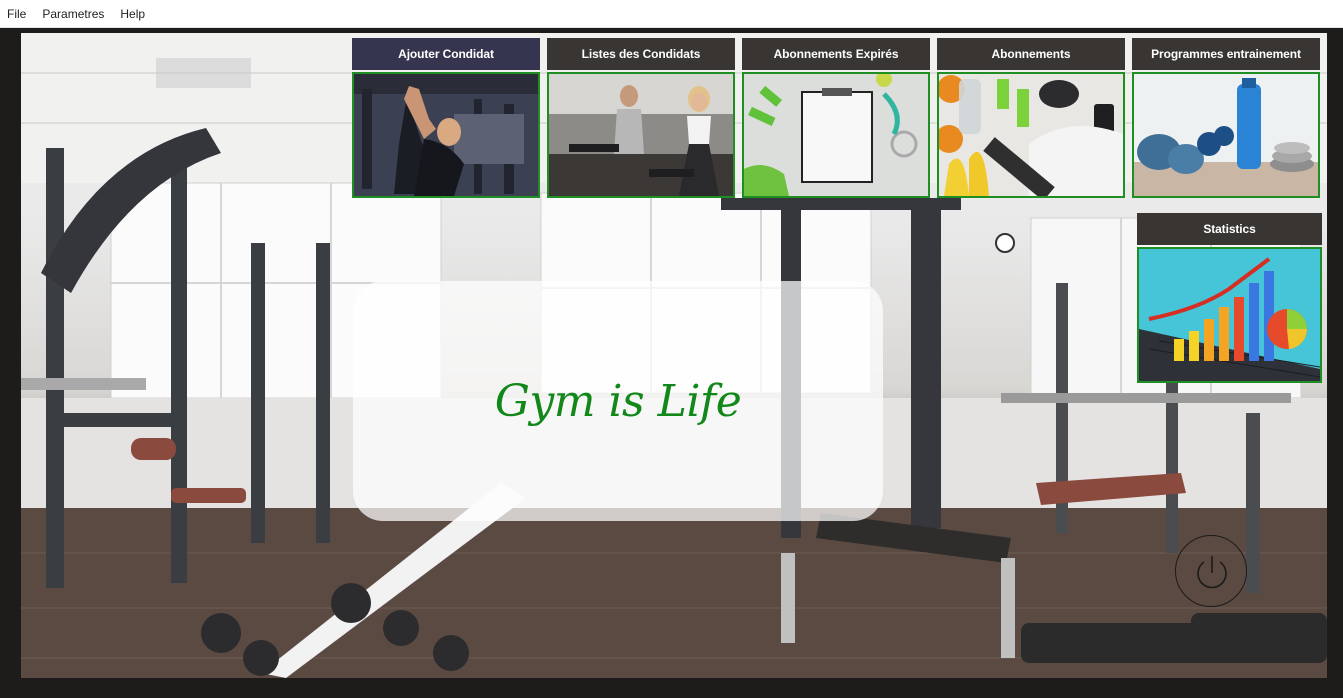 Image resolution: width=1343 pixels, height=698 pixels. Describe the element at coordinates (641, 135) in the screenshot. I see `couple-cardio-image` at that location.